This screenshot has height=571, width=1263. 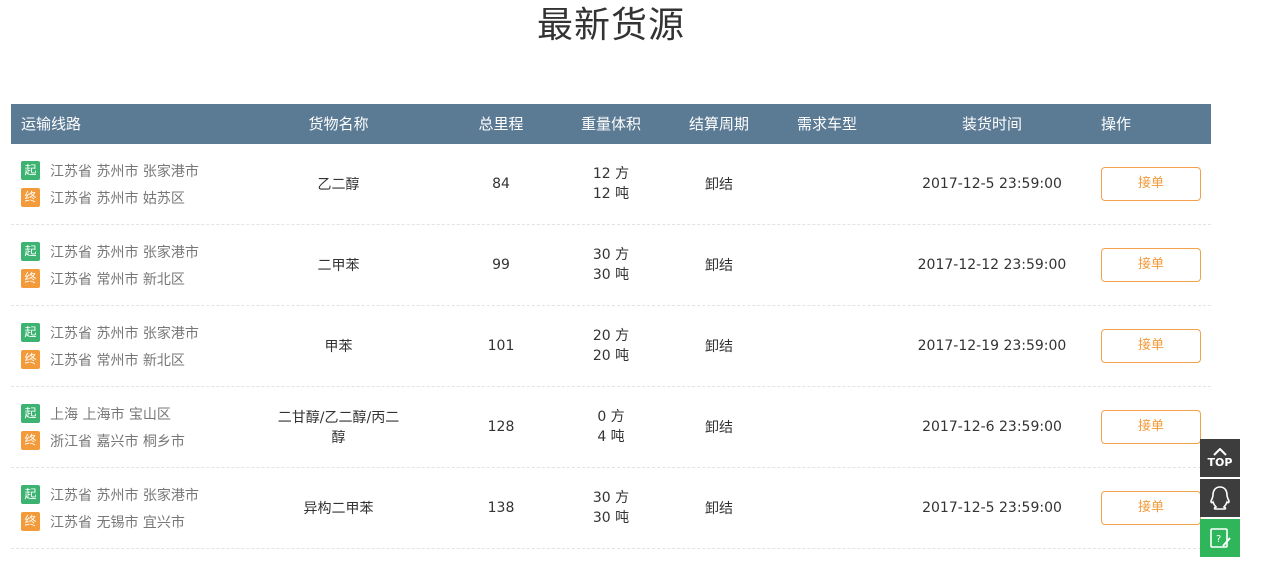 I want to click on qq-icon, so click(x=1220, y=498).